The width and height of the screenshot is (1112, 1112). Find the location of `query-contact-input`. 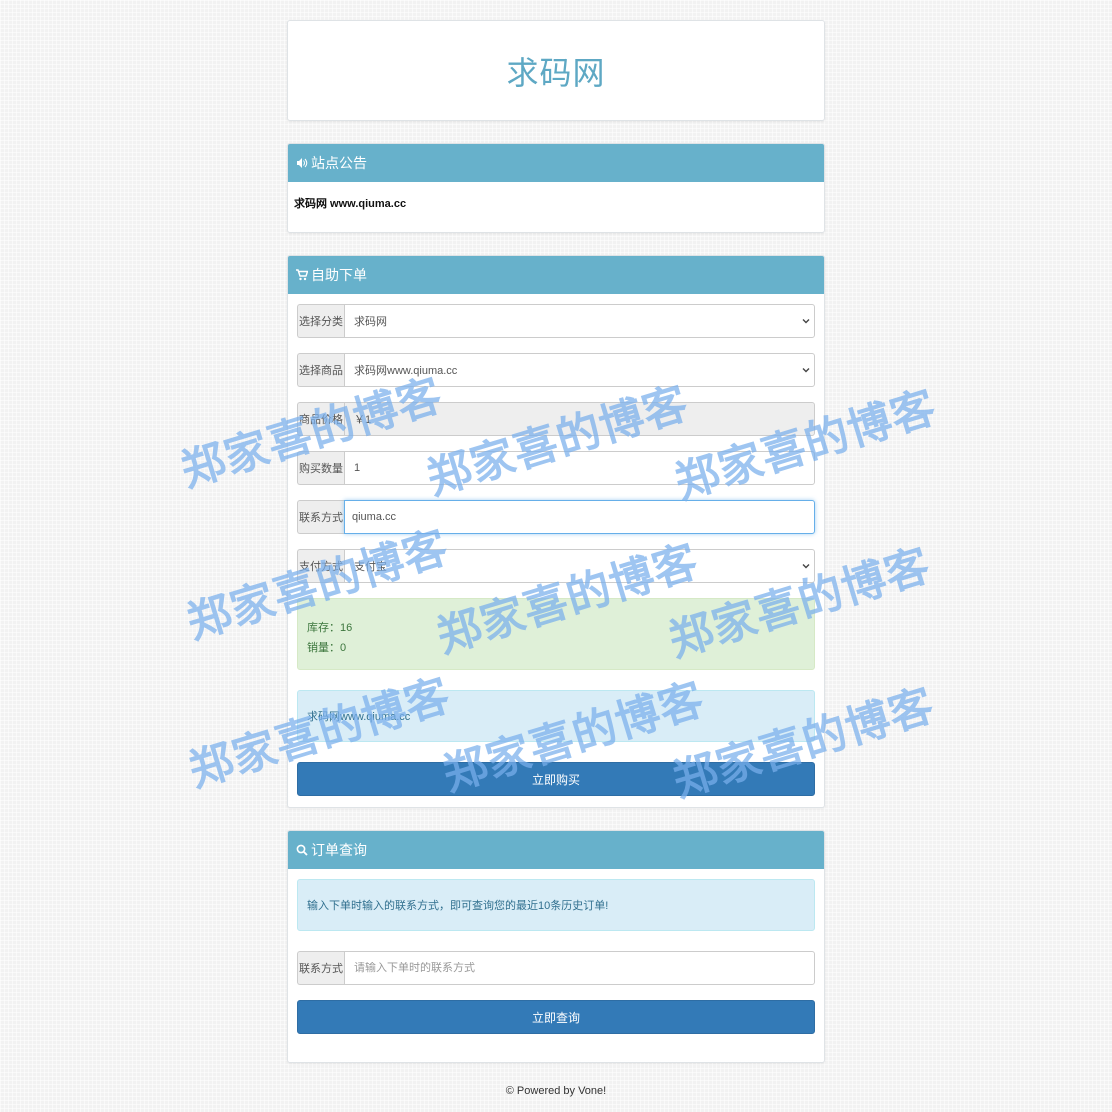

query-contact-input is located at coordinates (579, 968).